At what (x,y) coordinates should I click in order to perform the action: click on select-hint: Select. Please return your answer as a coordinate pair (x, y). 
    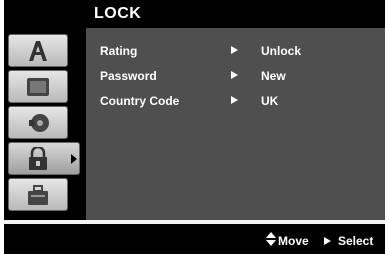
    Looking at the image, I should click on (348, 241).